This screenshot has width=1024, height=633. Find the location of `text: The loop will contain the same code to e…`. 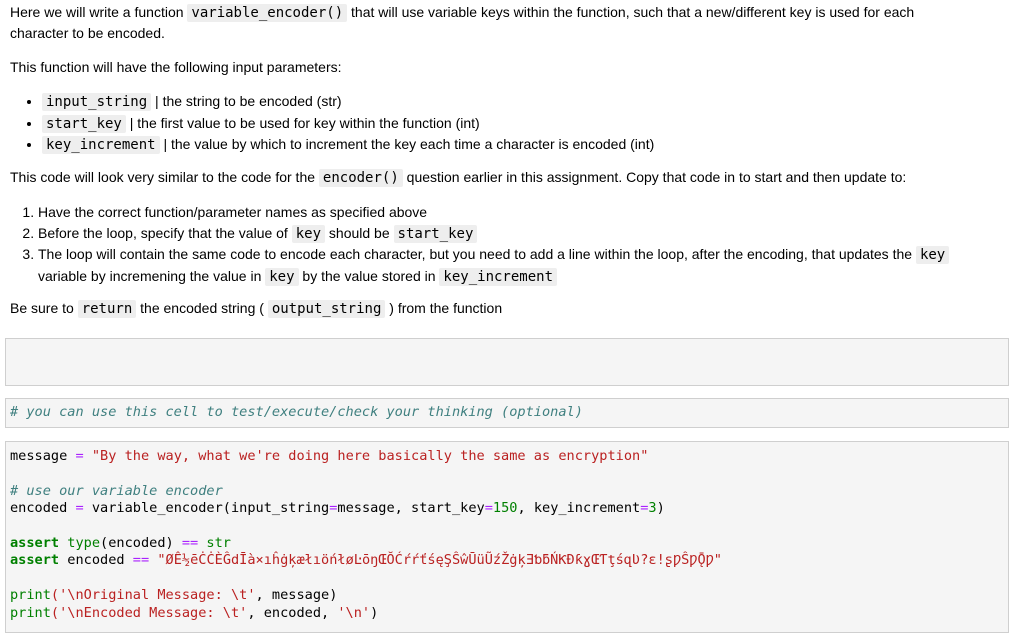

text: The loop will contain the same code to e… is located at coordinates (477, 254).